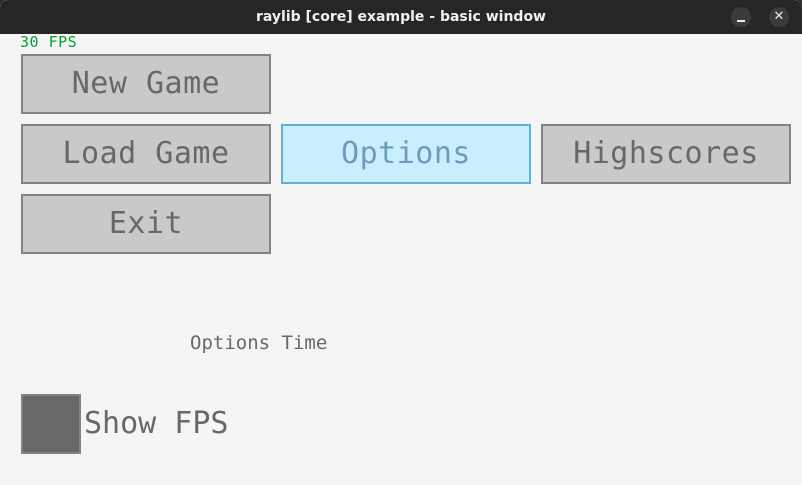 Image resolution: width=802 pixels, height=485 pixels. I want to click on minimize-button, so click(741, 17).